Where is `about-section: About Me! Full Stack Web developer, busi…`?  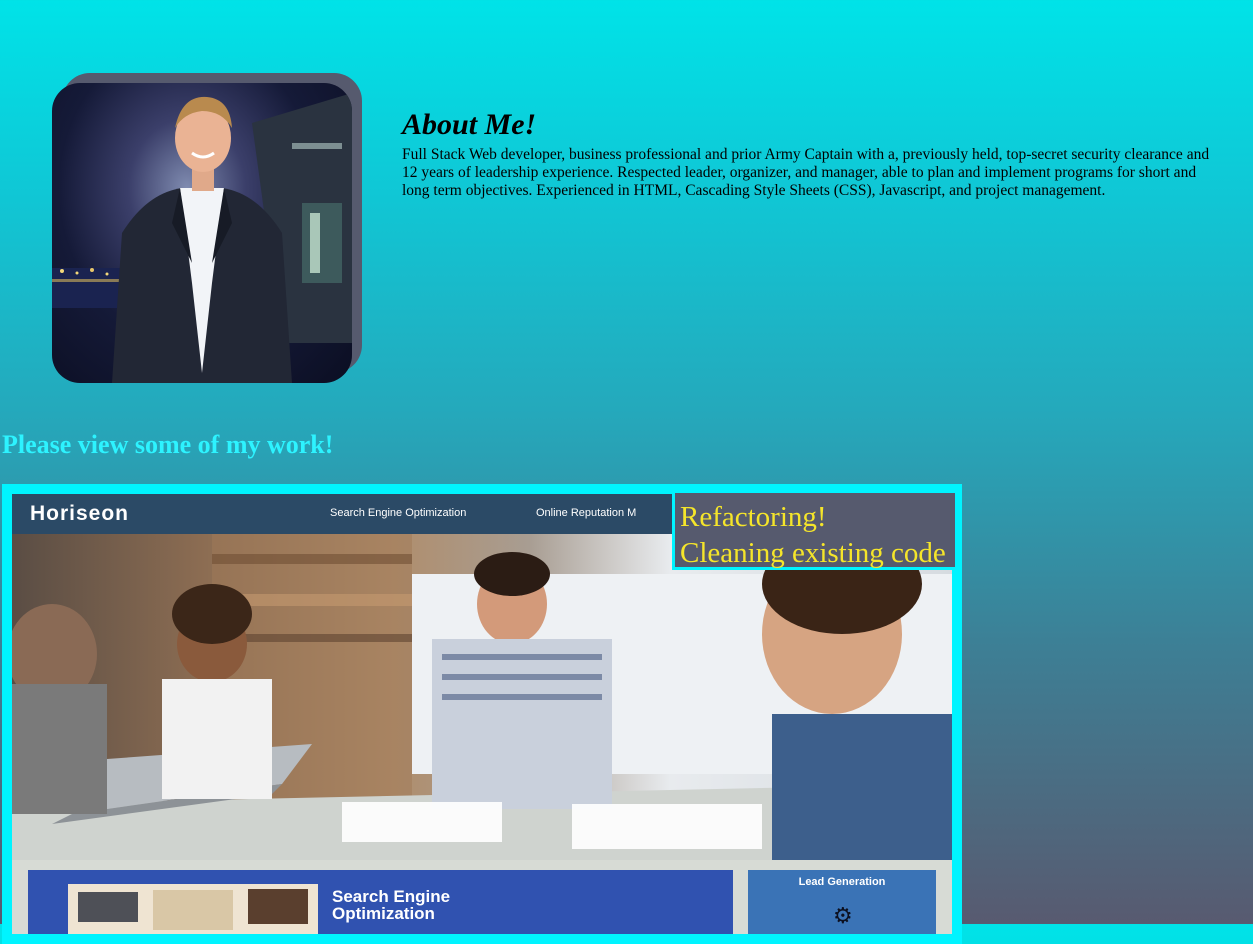 about-section: About Me! Full Stack Web developer, busi… is located at coordinates (809, 154).